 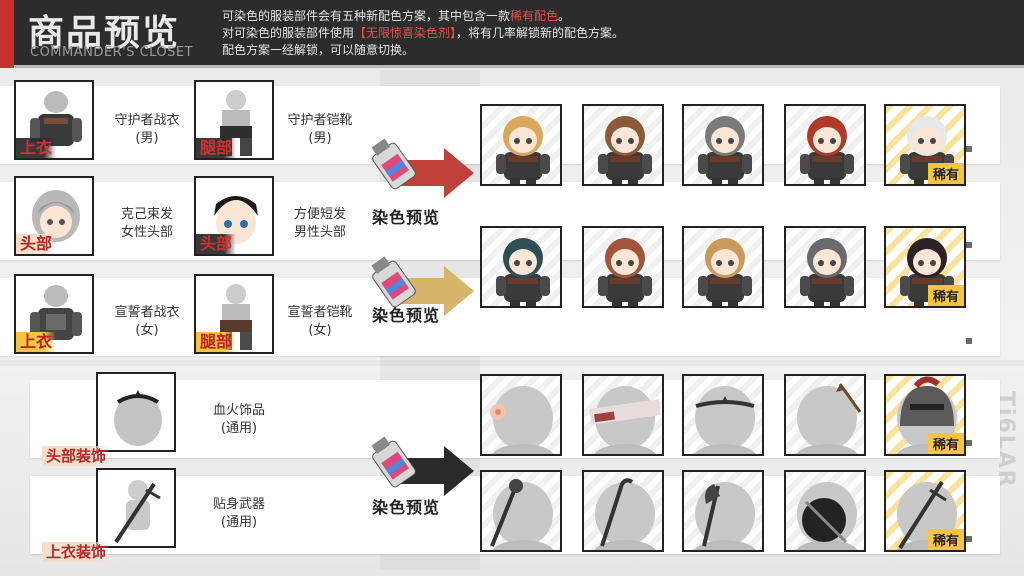 What do you see at coordinates (512, 363) in the screenshot?
I see `background-stripe` at bounding box center [512, 363].